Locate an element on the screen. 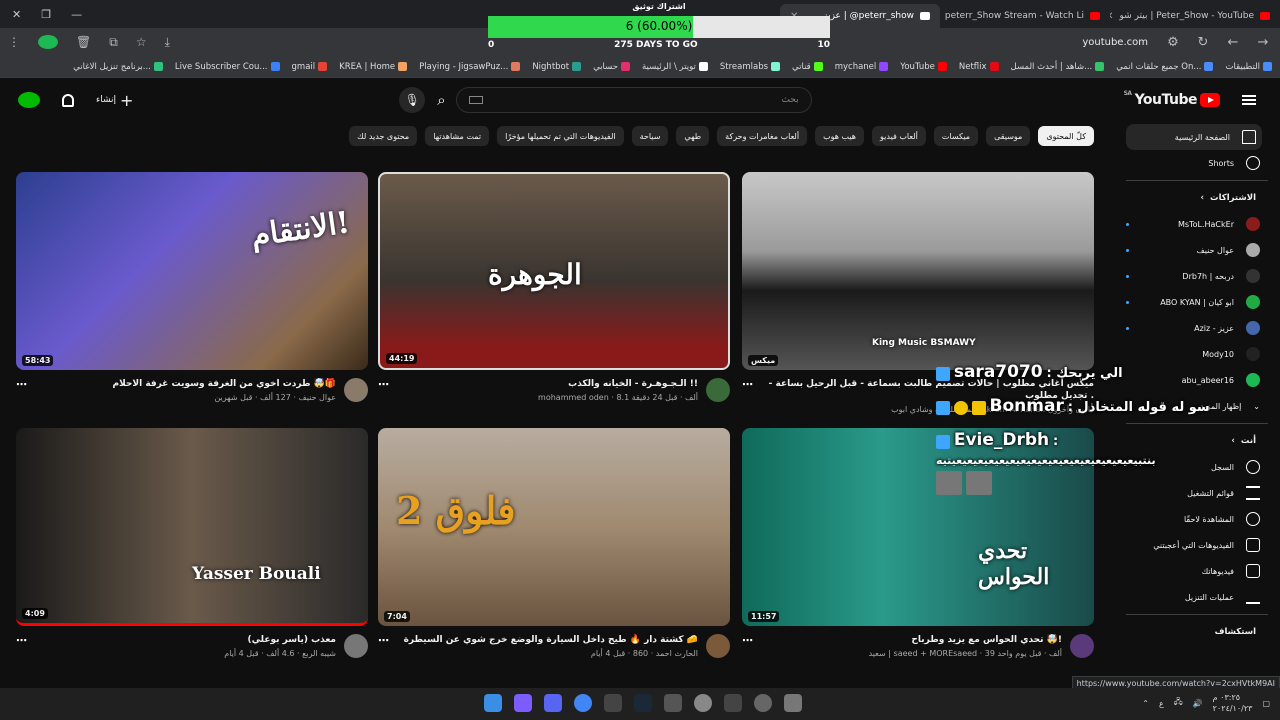 Image resolution: width=1280 pixels, height=720 pixels. notifications-bell-icon is located at coordinates (68, 100).